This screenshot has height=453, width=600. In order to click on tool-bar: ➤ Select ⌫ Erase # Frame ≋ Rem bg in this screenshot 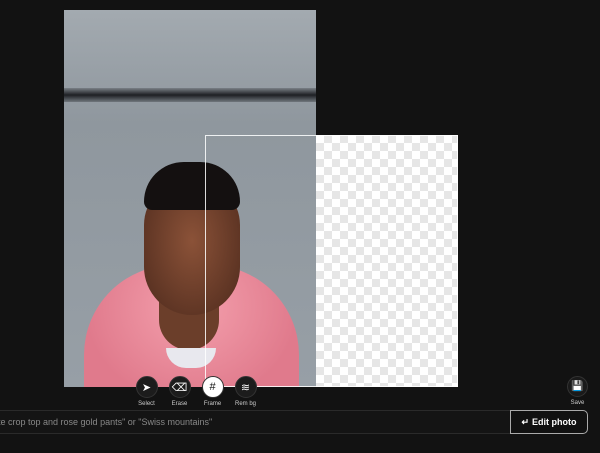, I will do `click(196, 391)`.